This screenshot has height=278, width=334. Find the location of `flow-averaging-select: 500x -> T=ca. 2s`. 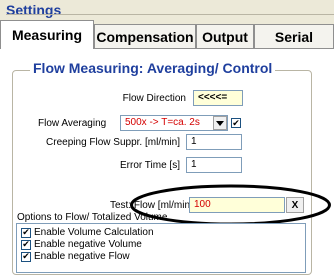

flow-averaging-select: 500x -> T=ca. 2s is located at coordinates (174, 123).